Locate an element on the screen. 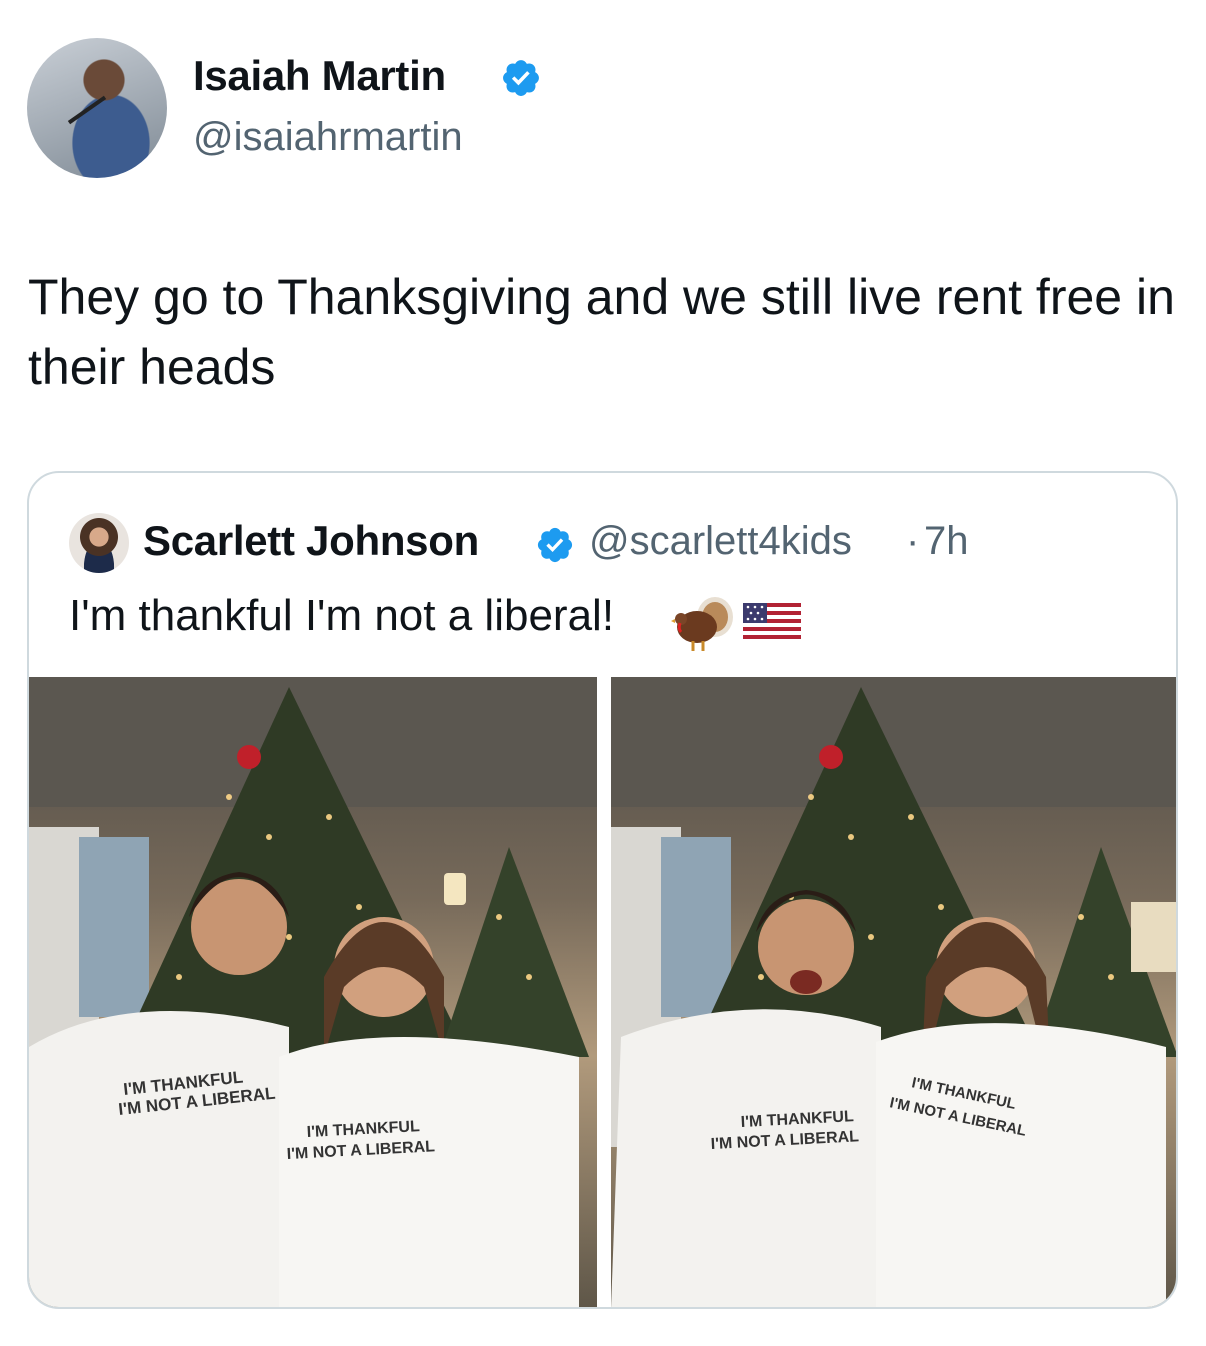 Image resolution: width=1206 pixels, height=1346 pixels. quoted-author-name: Scarlett Johnson is located at coordinates (311, 541).